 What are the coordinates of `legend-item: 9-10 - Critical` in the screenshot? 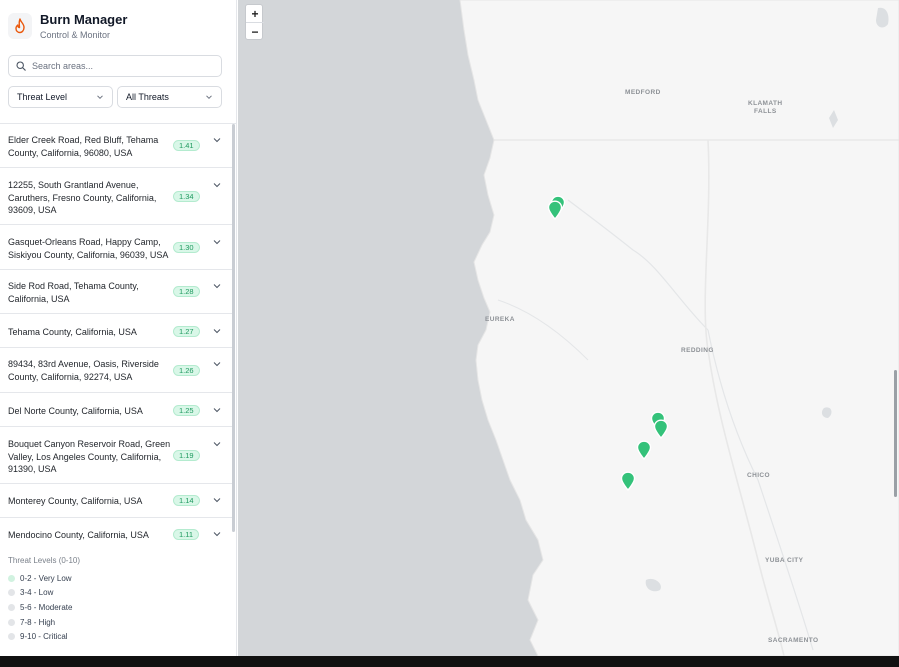 It's located at (44, 636).